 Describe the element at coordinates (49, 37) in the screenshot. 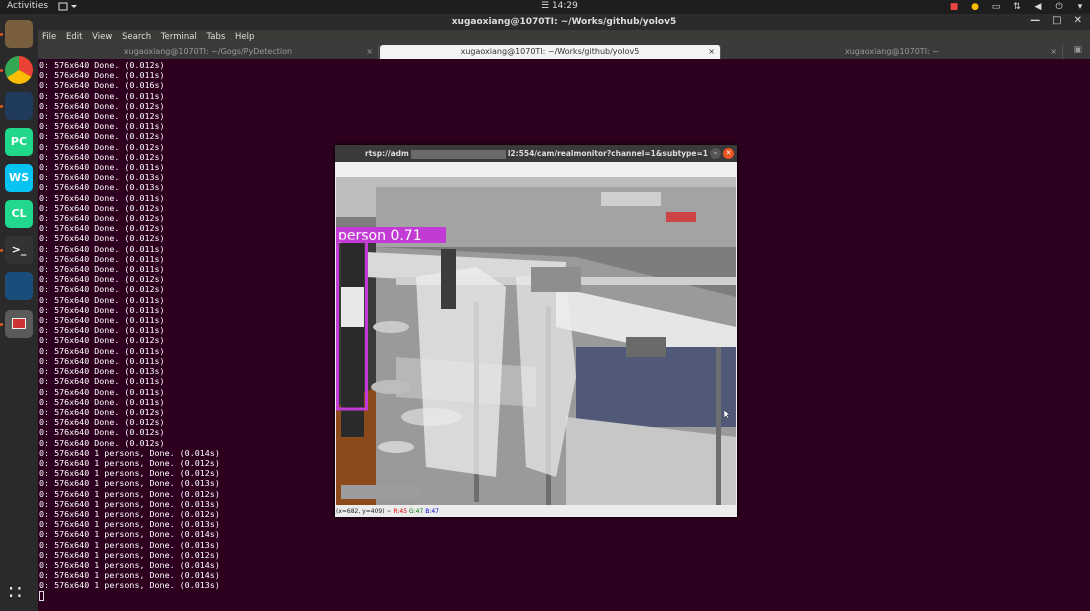

I see `menu-file: File` at that location.